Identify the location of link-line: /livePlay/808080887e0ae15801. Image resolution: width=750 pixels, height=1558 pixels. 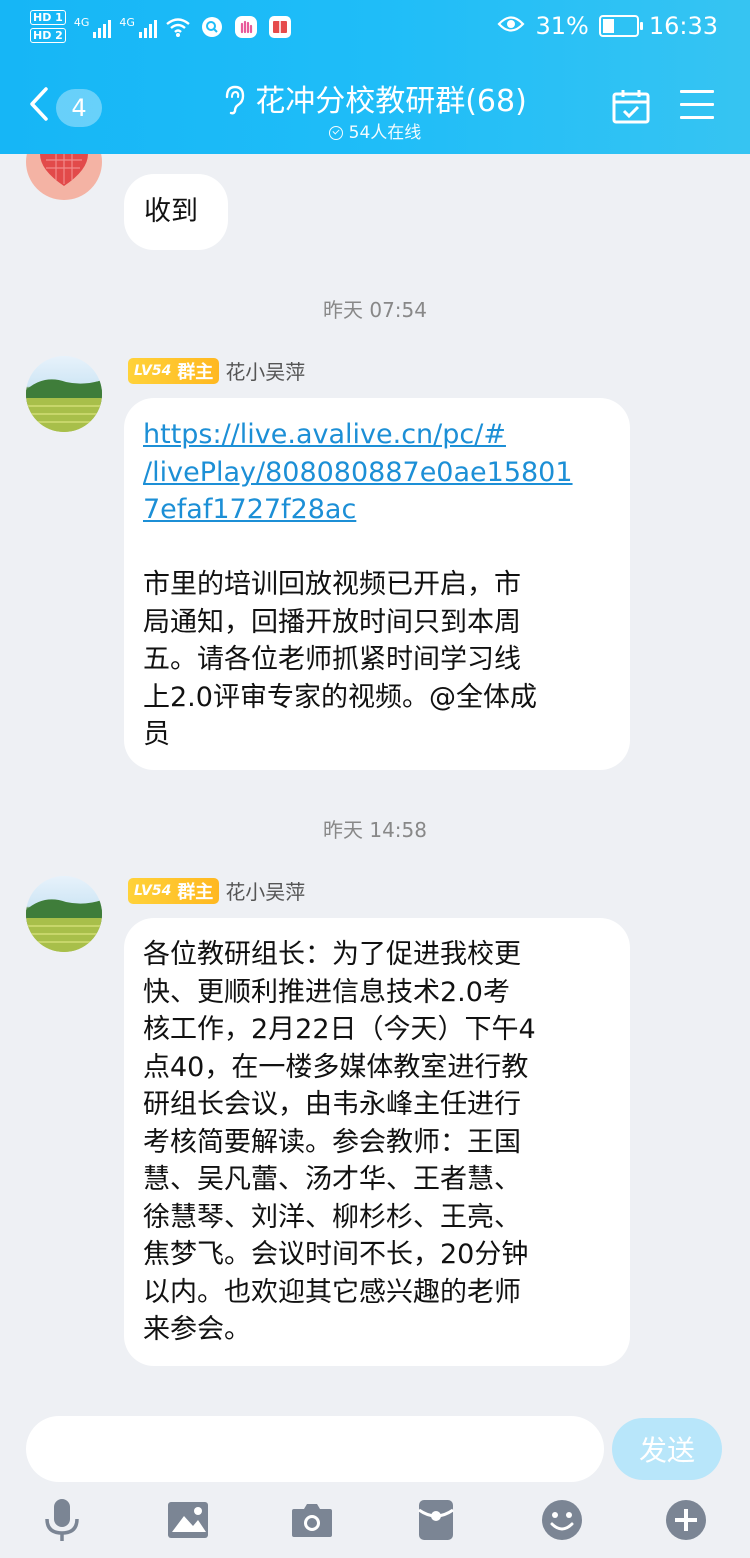
(376, 473).